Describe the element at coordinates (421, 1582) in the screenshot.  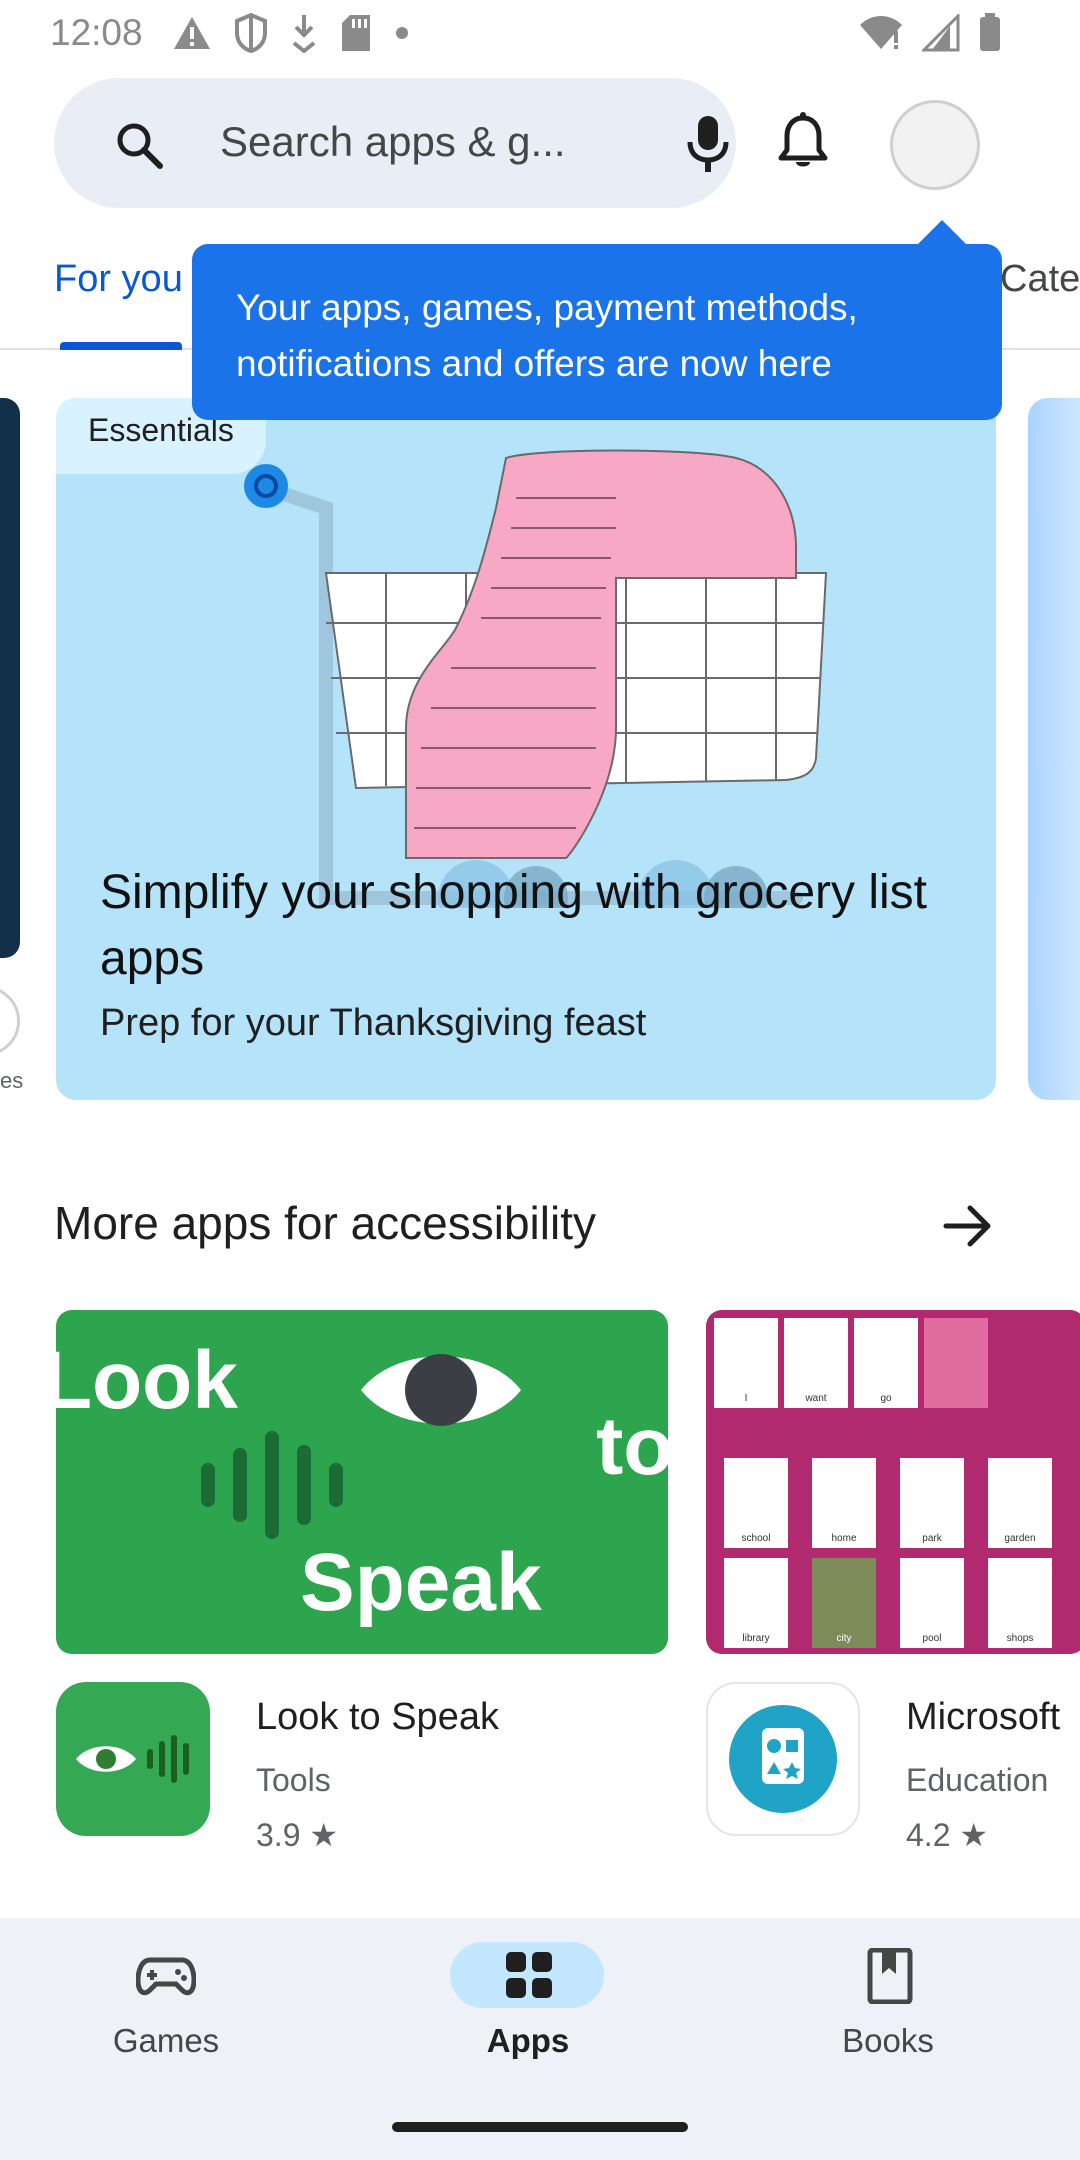
I see `banner-word-speak: Speak` at that location.